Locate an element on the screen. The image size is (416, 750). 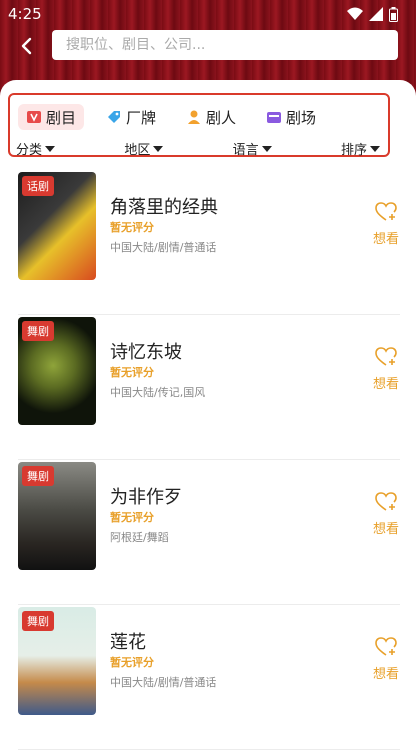
filter-sort-label: 排序 is located at coordinates (353, 150).